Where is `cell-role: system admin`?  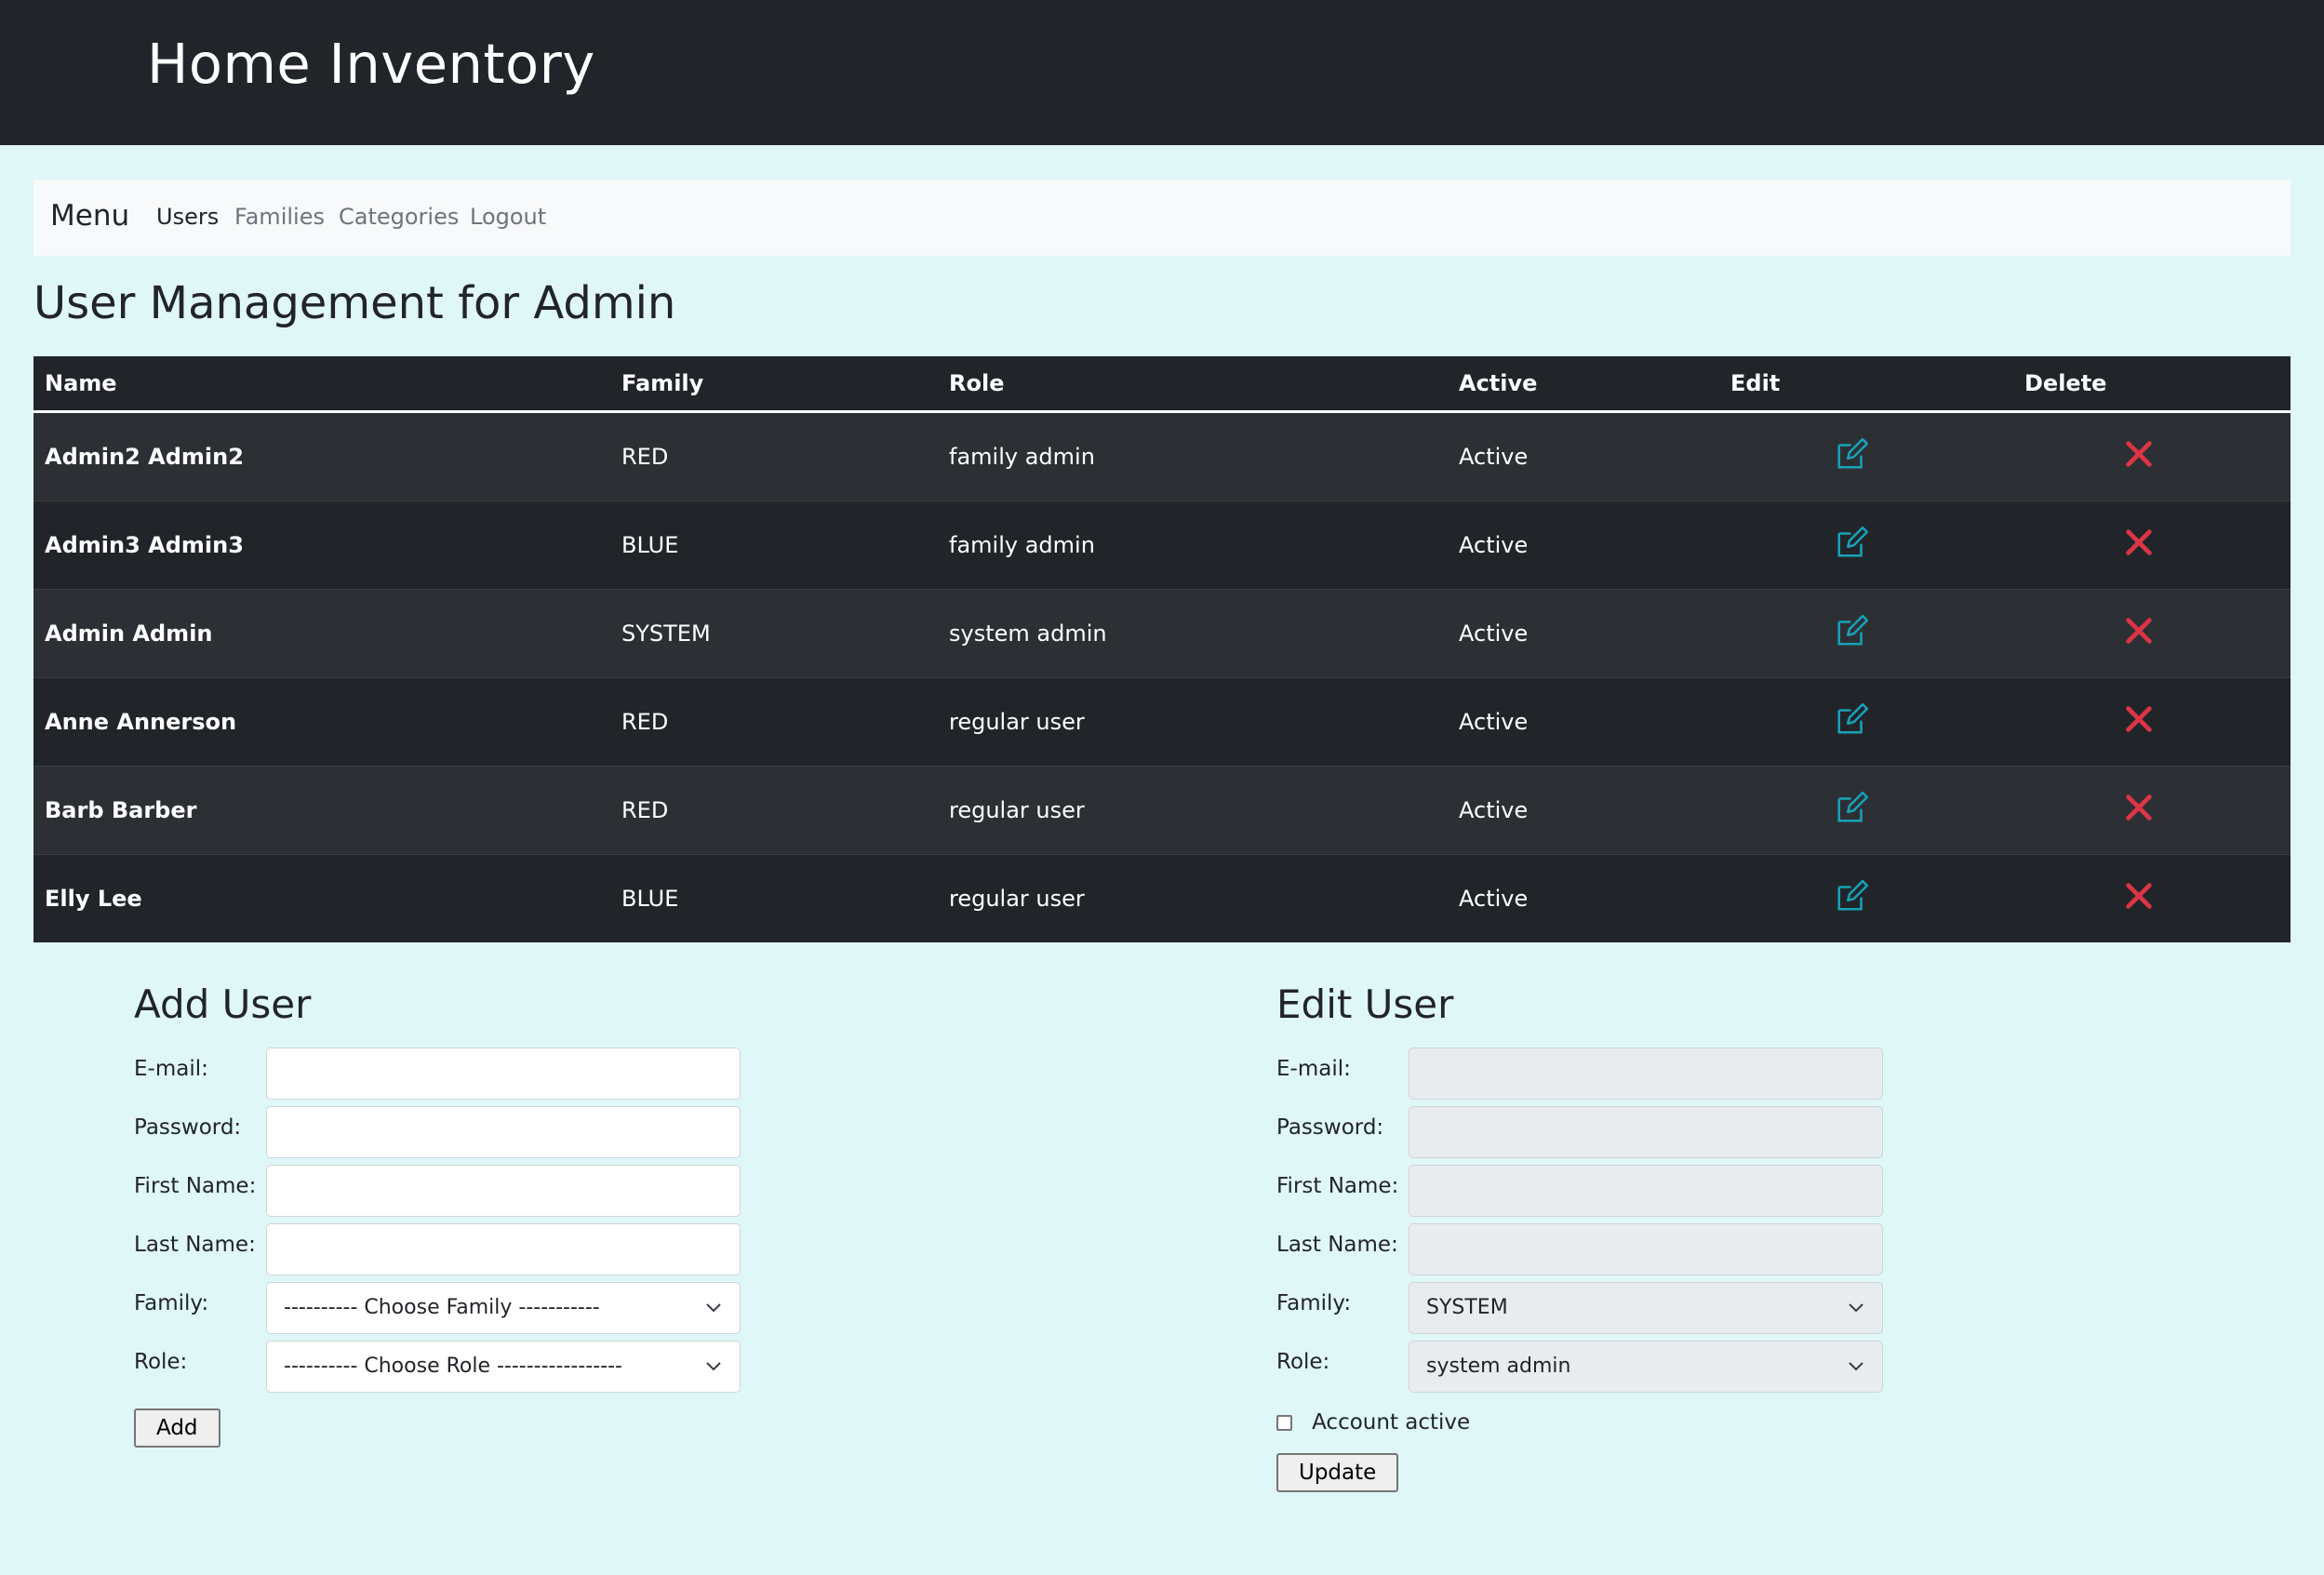 cell-role: system admin is located at coordinates (1193, 633).